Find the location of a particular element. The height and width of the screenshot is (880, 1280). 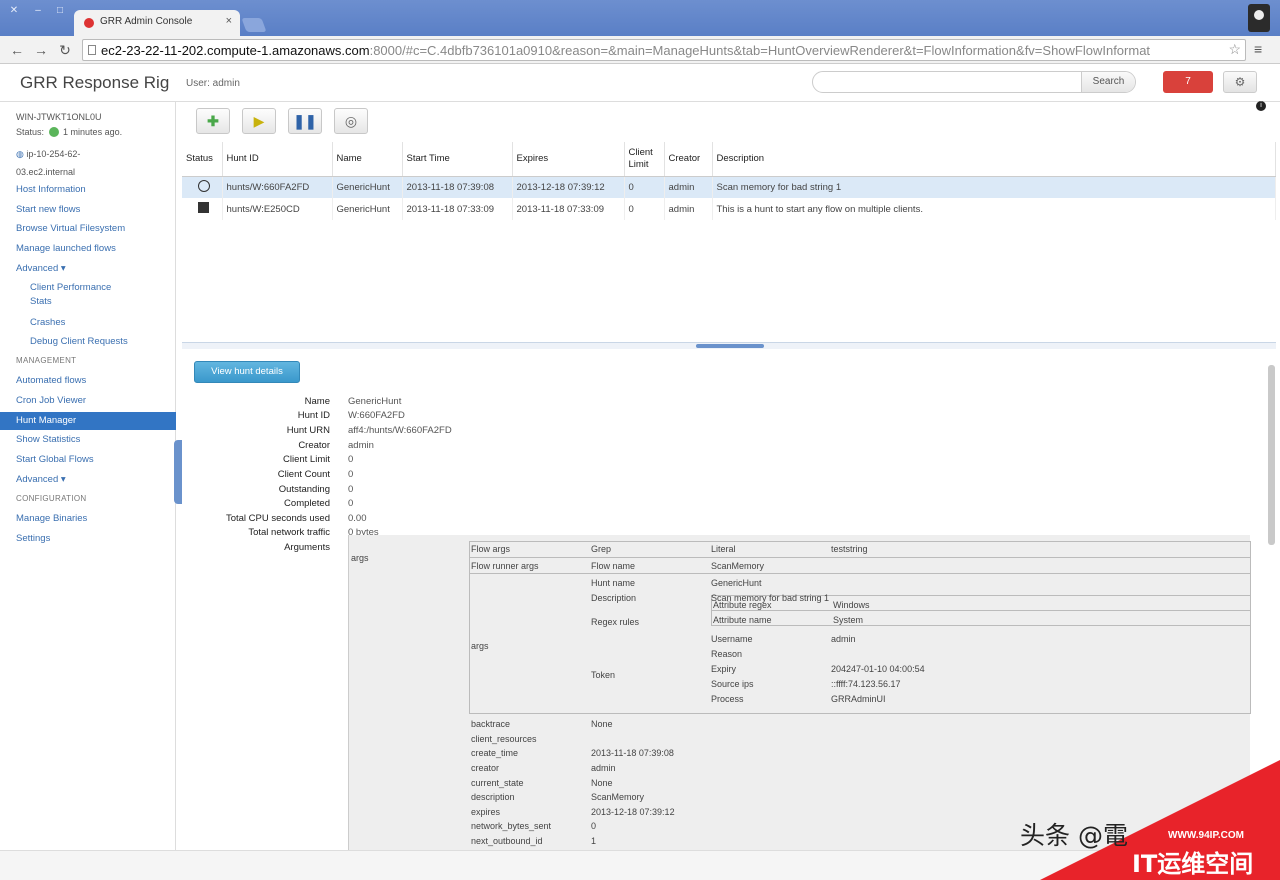

notifications-button: 7 is located at coordinates (1188, 82).